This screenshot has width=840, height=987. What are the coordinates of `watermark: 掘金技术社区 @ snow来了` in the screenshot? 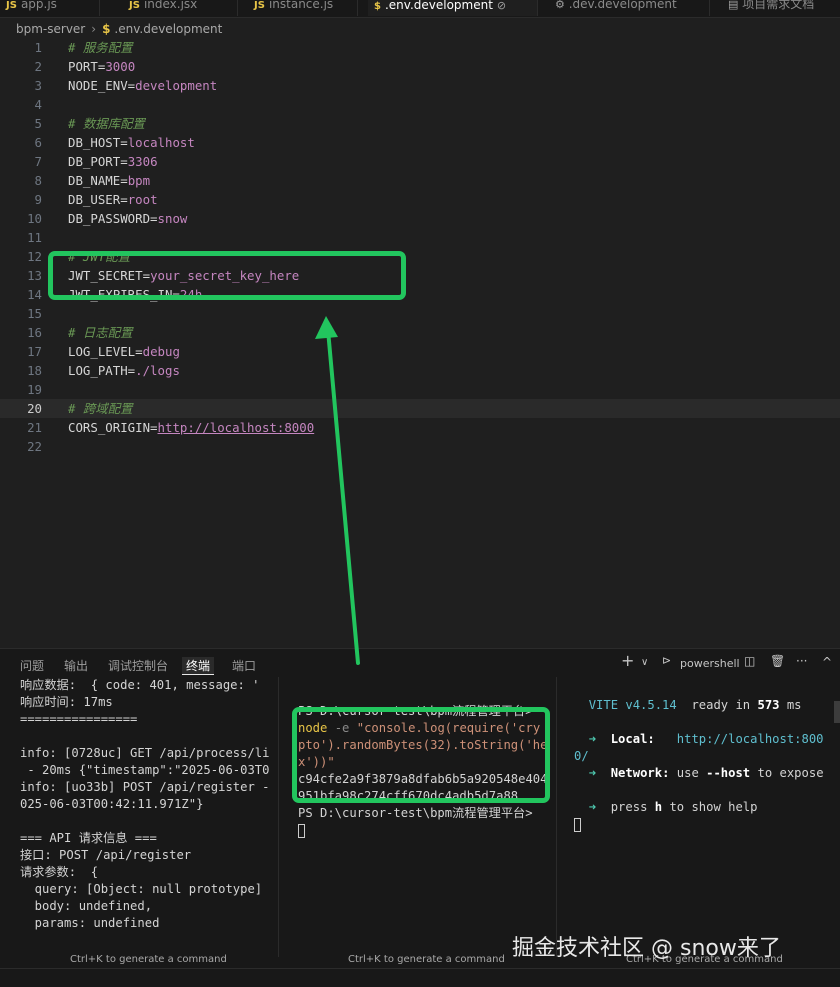 It's located at (646, 948).